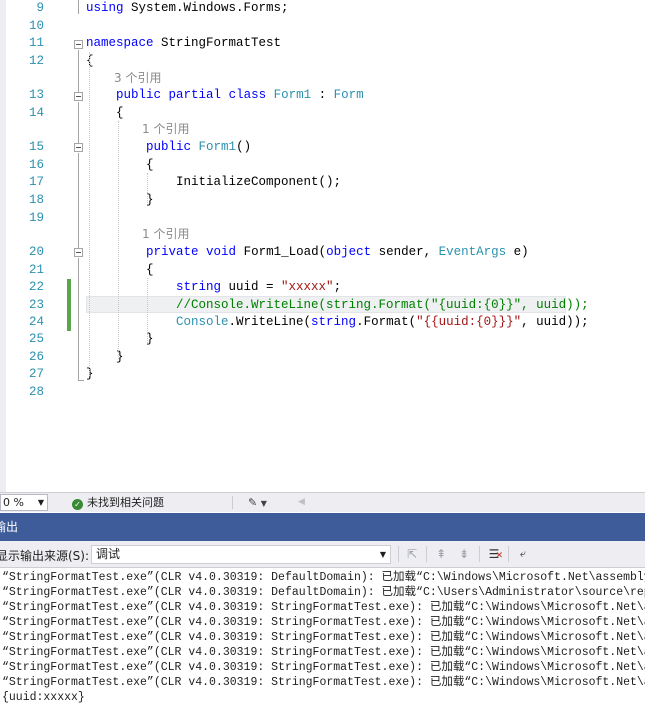  Describe the element at coordinates (36, 26) in the screenshot. I see `line-number: 10` at that location.